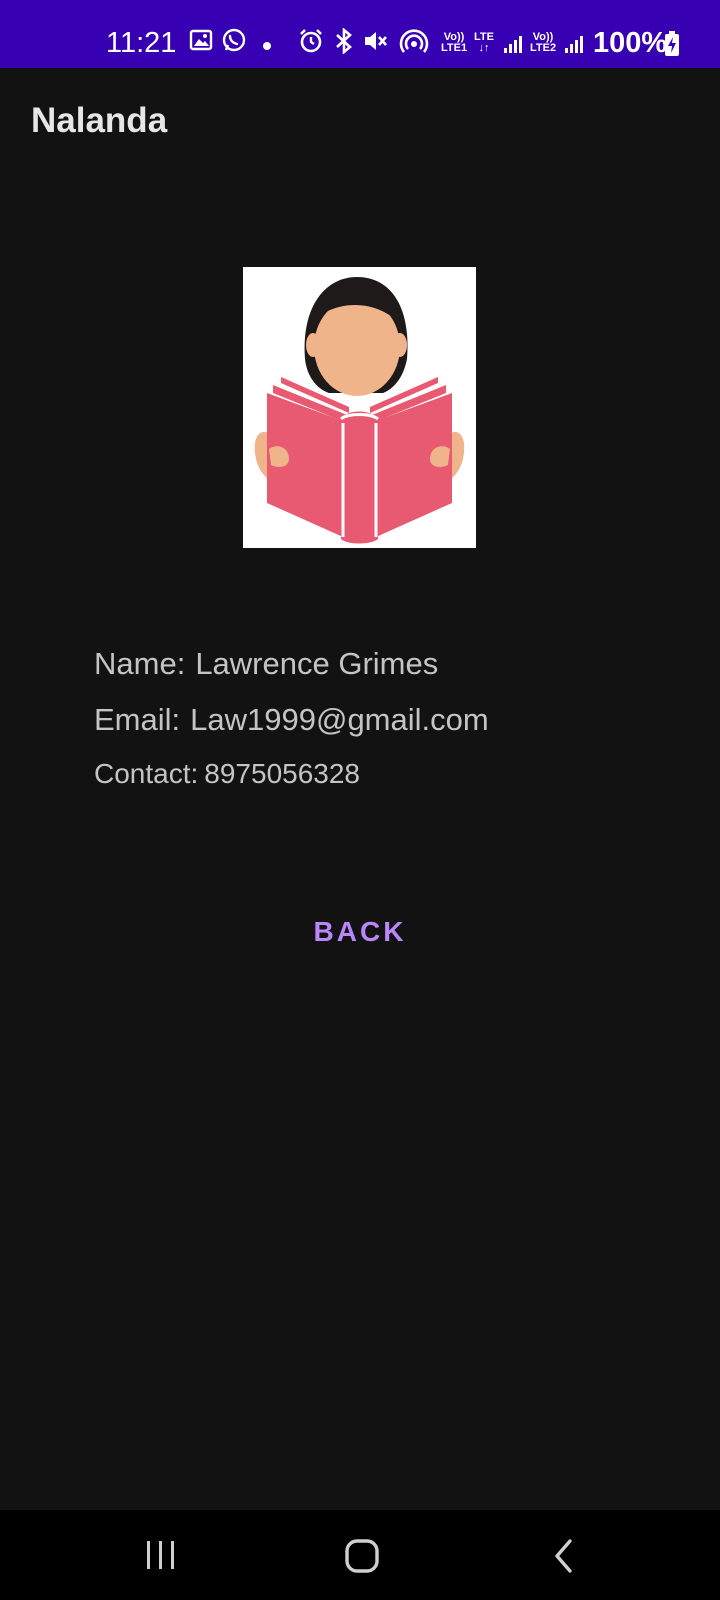 This screenshot has height=1600, width=720. Describe the element at coordinates (339, 719) in the screenshot. I see `email-value: Law1999@gmail.com` at that location.